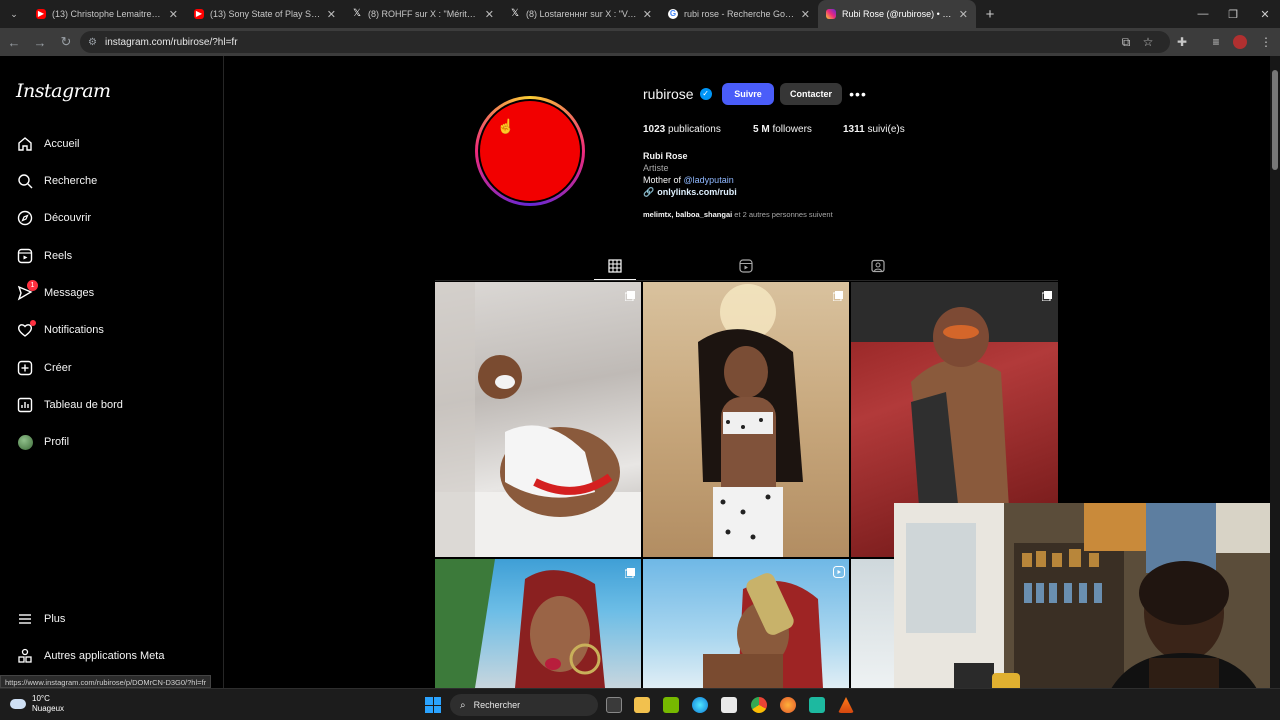 Image resolution: width=1280 pixels, height=720 pixels. What do you see at coordinates (92, 42) in the screenshot?
I see `site-info-icon: ⚙` at bounding box center [92, 42].